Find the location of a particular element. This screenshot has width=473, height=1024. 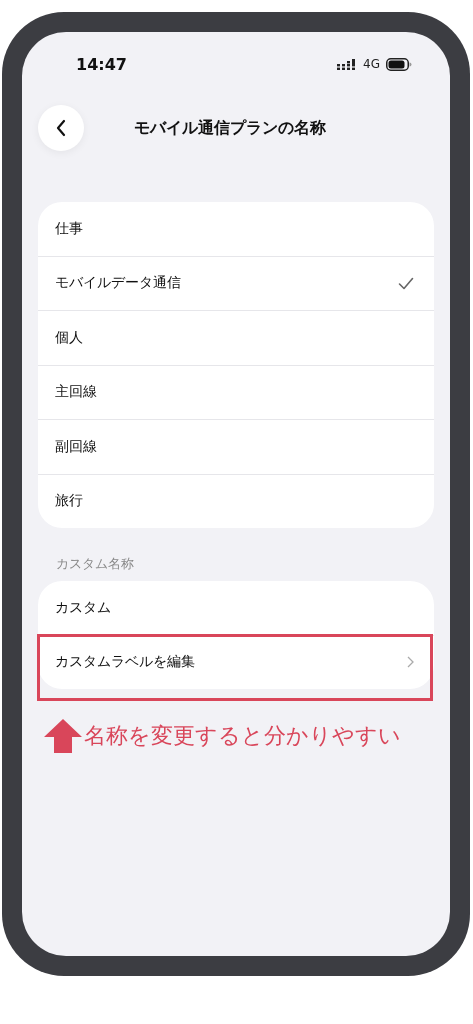

up-arrow-icon is located at coordinates (63, 736).